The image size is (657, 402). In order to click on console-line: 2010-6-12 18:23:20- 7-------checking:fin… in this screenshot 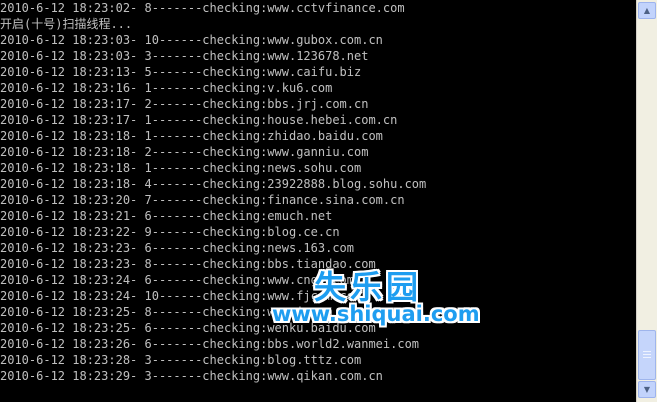, I will do `click(202, 200)`.